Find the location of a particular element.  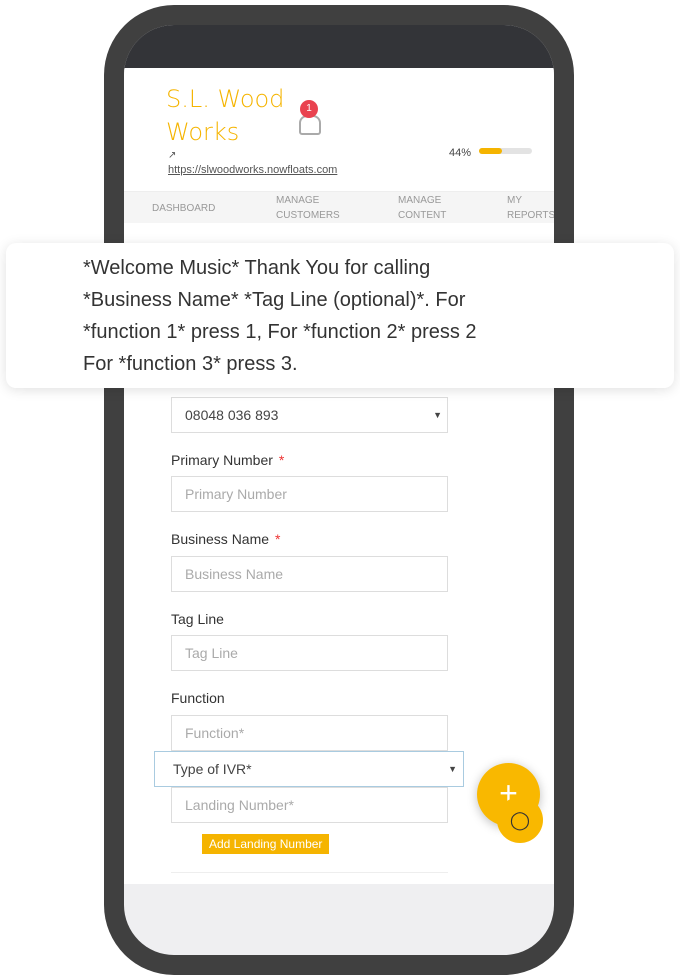

tab-label: CUSTOMERS is located at coordinates (308, 215).